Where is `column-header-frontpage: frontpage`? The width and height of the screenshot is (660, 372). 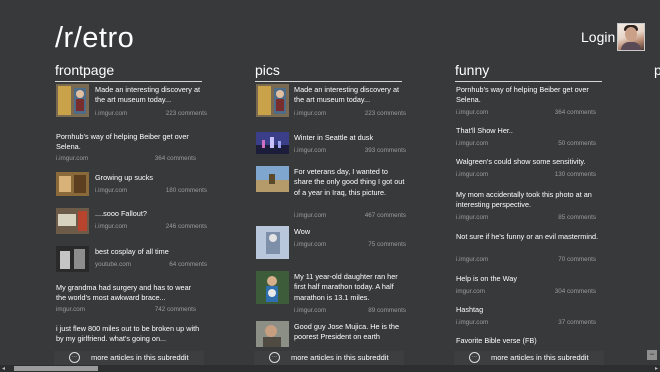 column-header-frontpage: frontpage is located at coordinates (128, 72).